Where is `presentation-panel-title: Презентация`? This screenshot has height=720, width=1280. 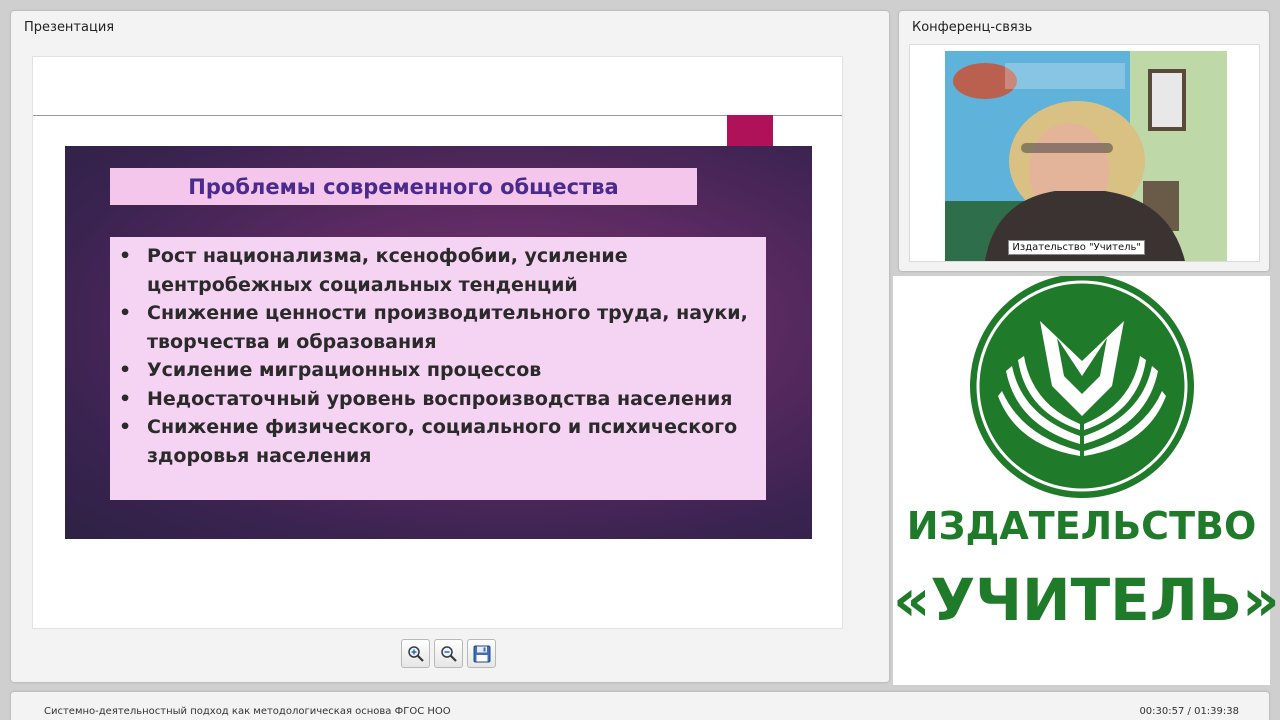 presentation-panel-title: Презентация is located at coordinates (69, 27).